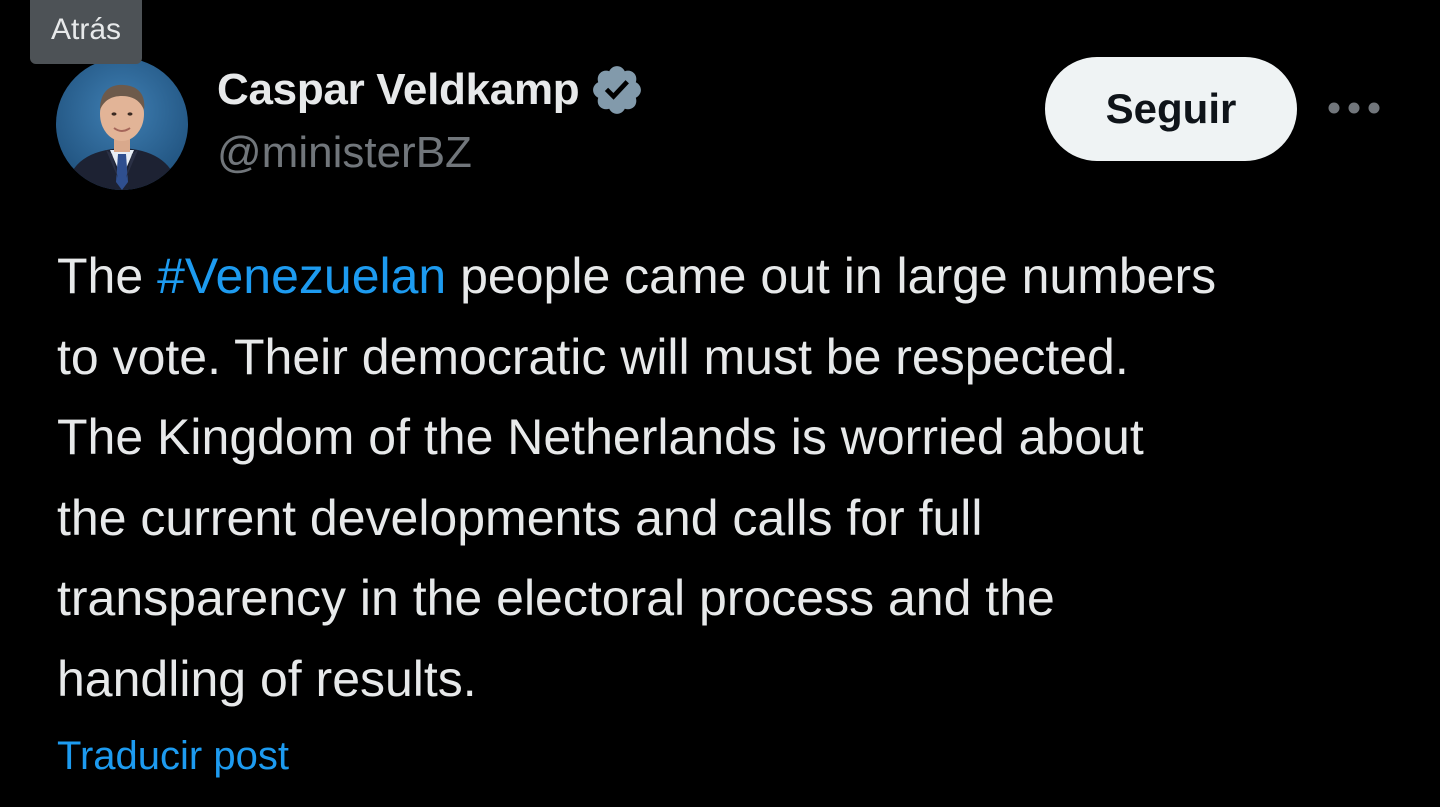  Describe the element at coordinates (107, 276) in the screenshot. I see `post-text-segment: The` at that location.